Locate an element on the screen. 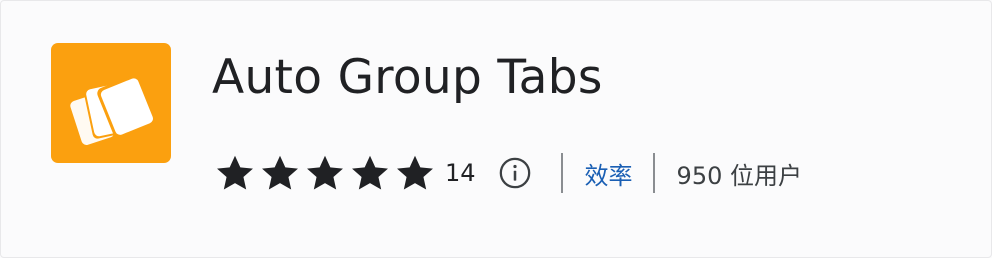 The width and height of the screenshot is (992, 258). extension-icon is located at coordinates (111, 103).